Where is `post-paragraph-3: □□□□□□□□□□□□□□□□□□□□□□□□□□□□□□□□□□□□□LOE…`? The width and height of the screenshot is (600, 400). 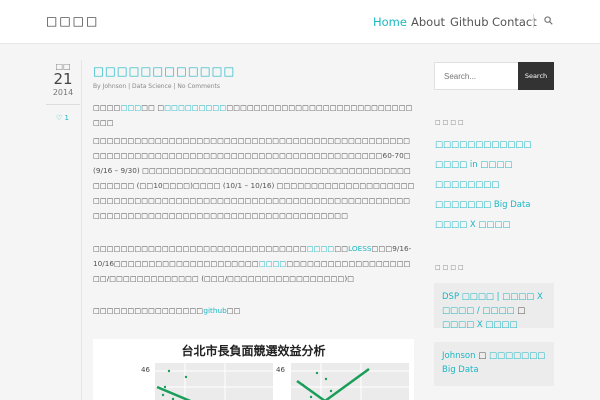 post-paragraph-3: □□□□□□□□□□□□□□□□□□□□□□□□□□□□□□□□□□□□□LOE… is located at coordinates (254, 263).